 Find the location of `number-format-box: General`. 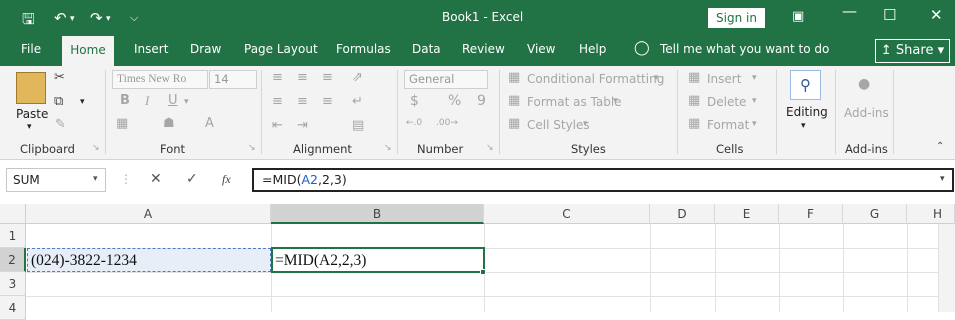

number-format-box: General is located at coordinates (446, 79).